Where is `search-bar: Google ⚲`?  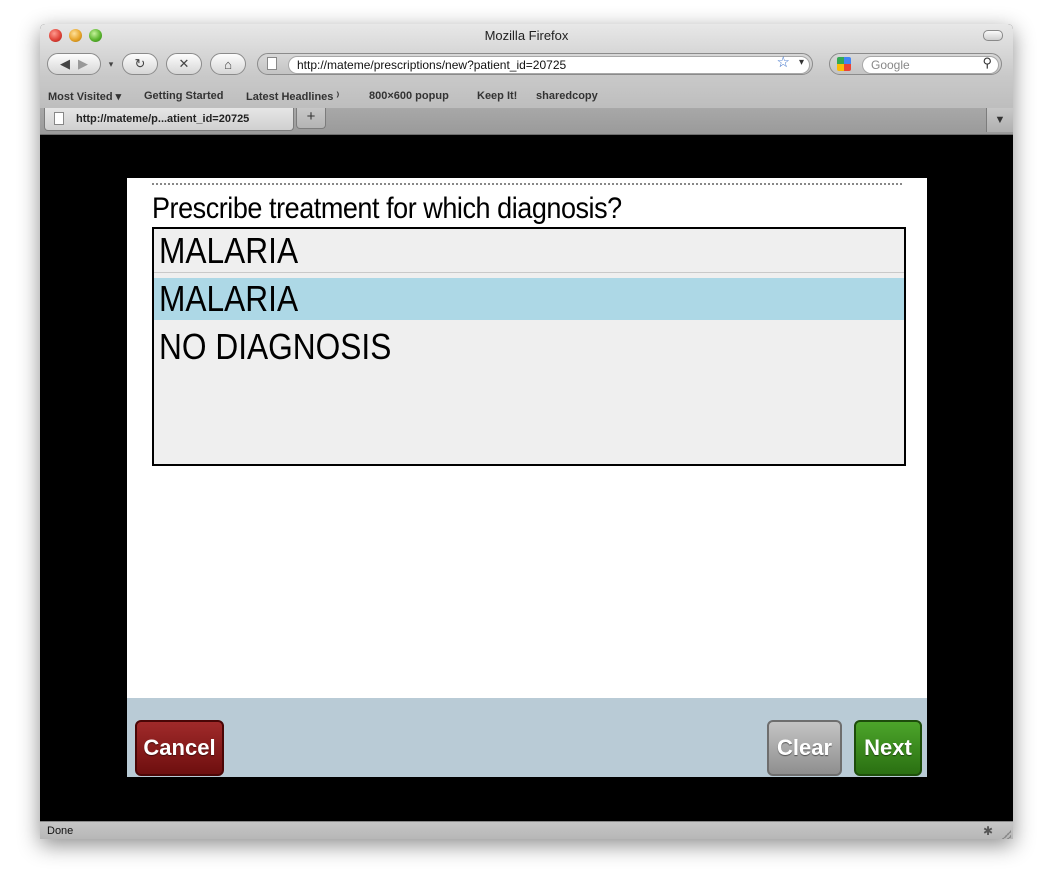
search-bar: Google ⚲ is located at coordinates (915, 64).